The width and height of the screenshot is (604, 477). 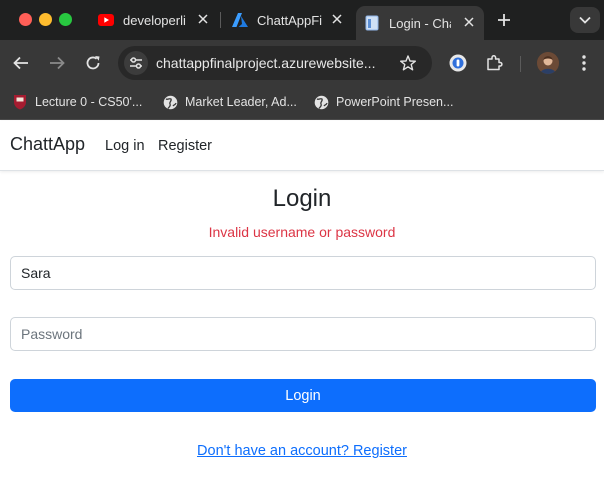 What do you see at coordinates (302, 232) in the screenshot?
I see `error-message: Invalid username or password` at bounding box center [302, 232].